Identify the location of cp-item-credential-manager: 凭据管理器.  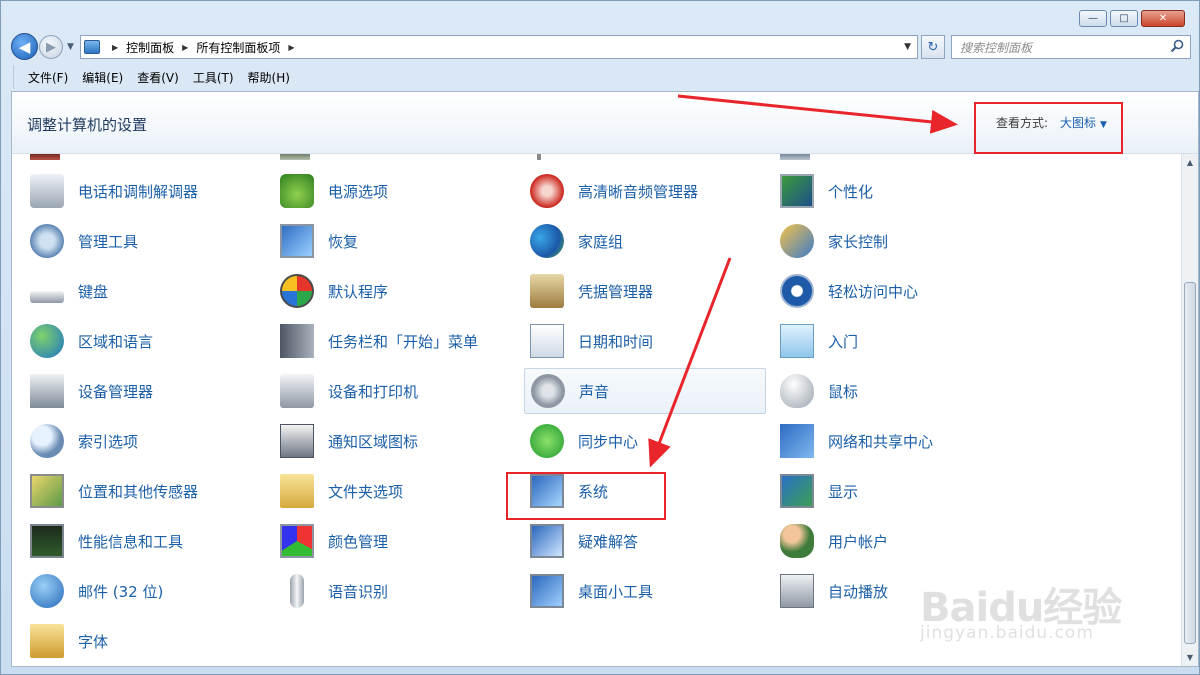
(634, 291).